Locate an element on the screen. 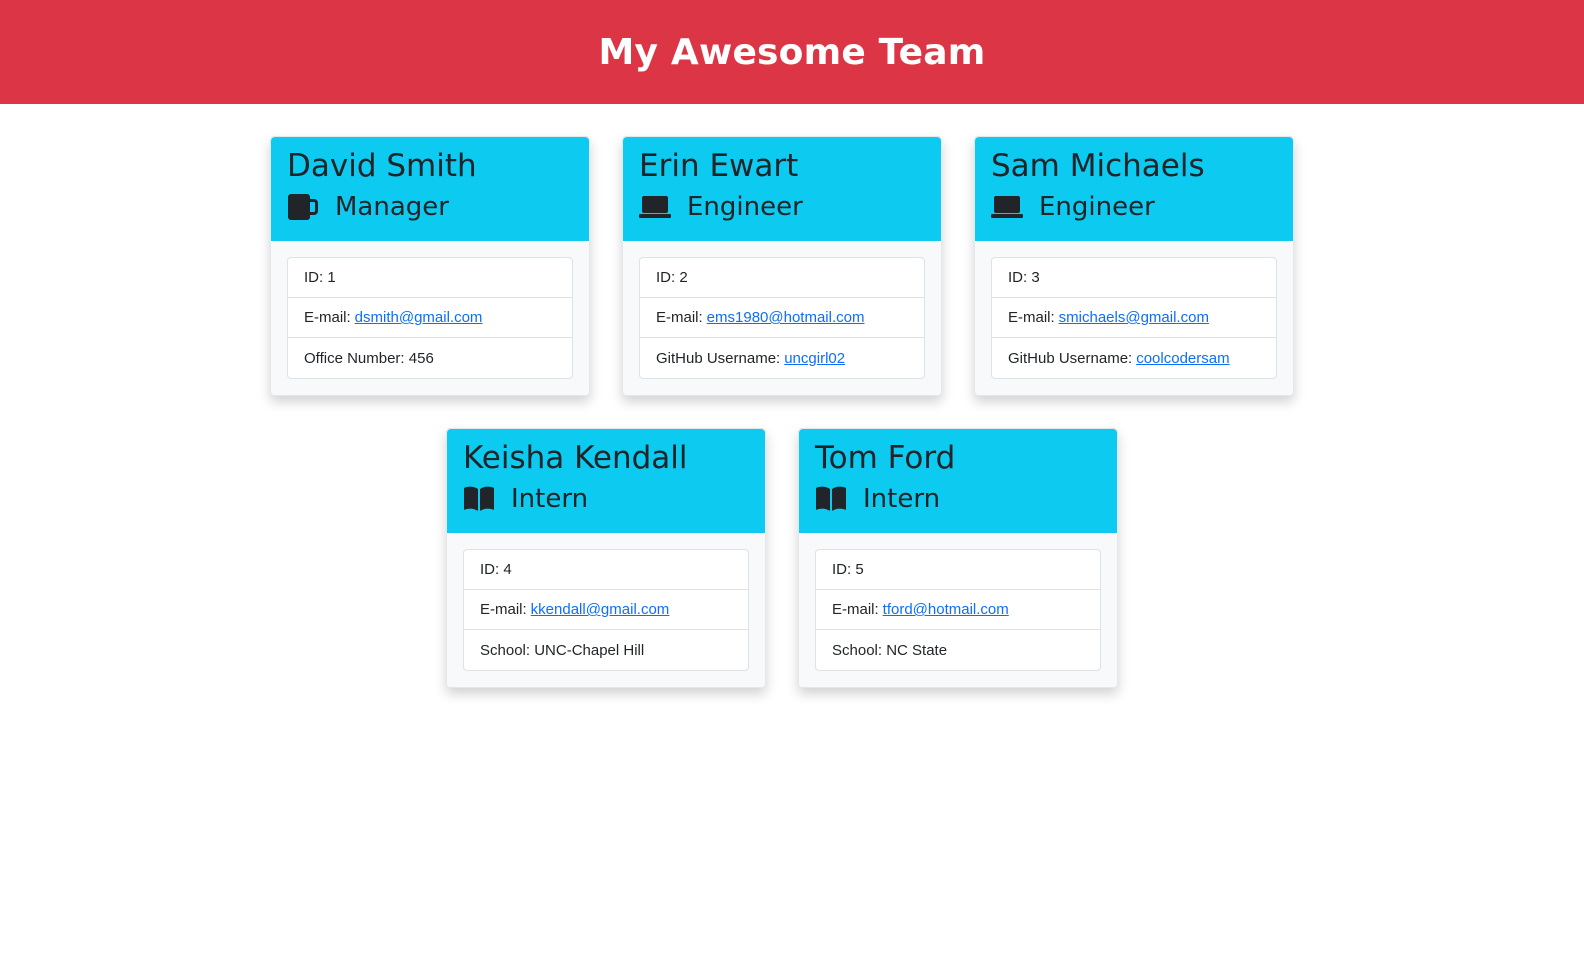 The height and width of the screenshot is (957, 1584). email-link: kkendall@gmail.com is located at coordinates (600, 609).